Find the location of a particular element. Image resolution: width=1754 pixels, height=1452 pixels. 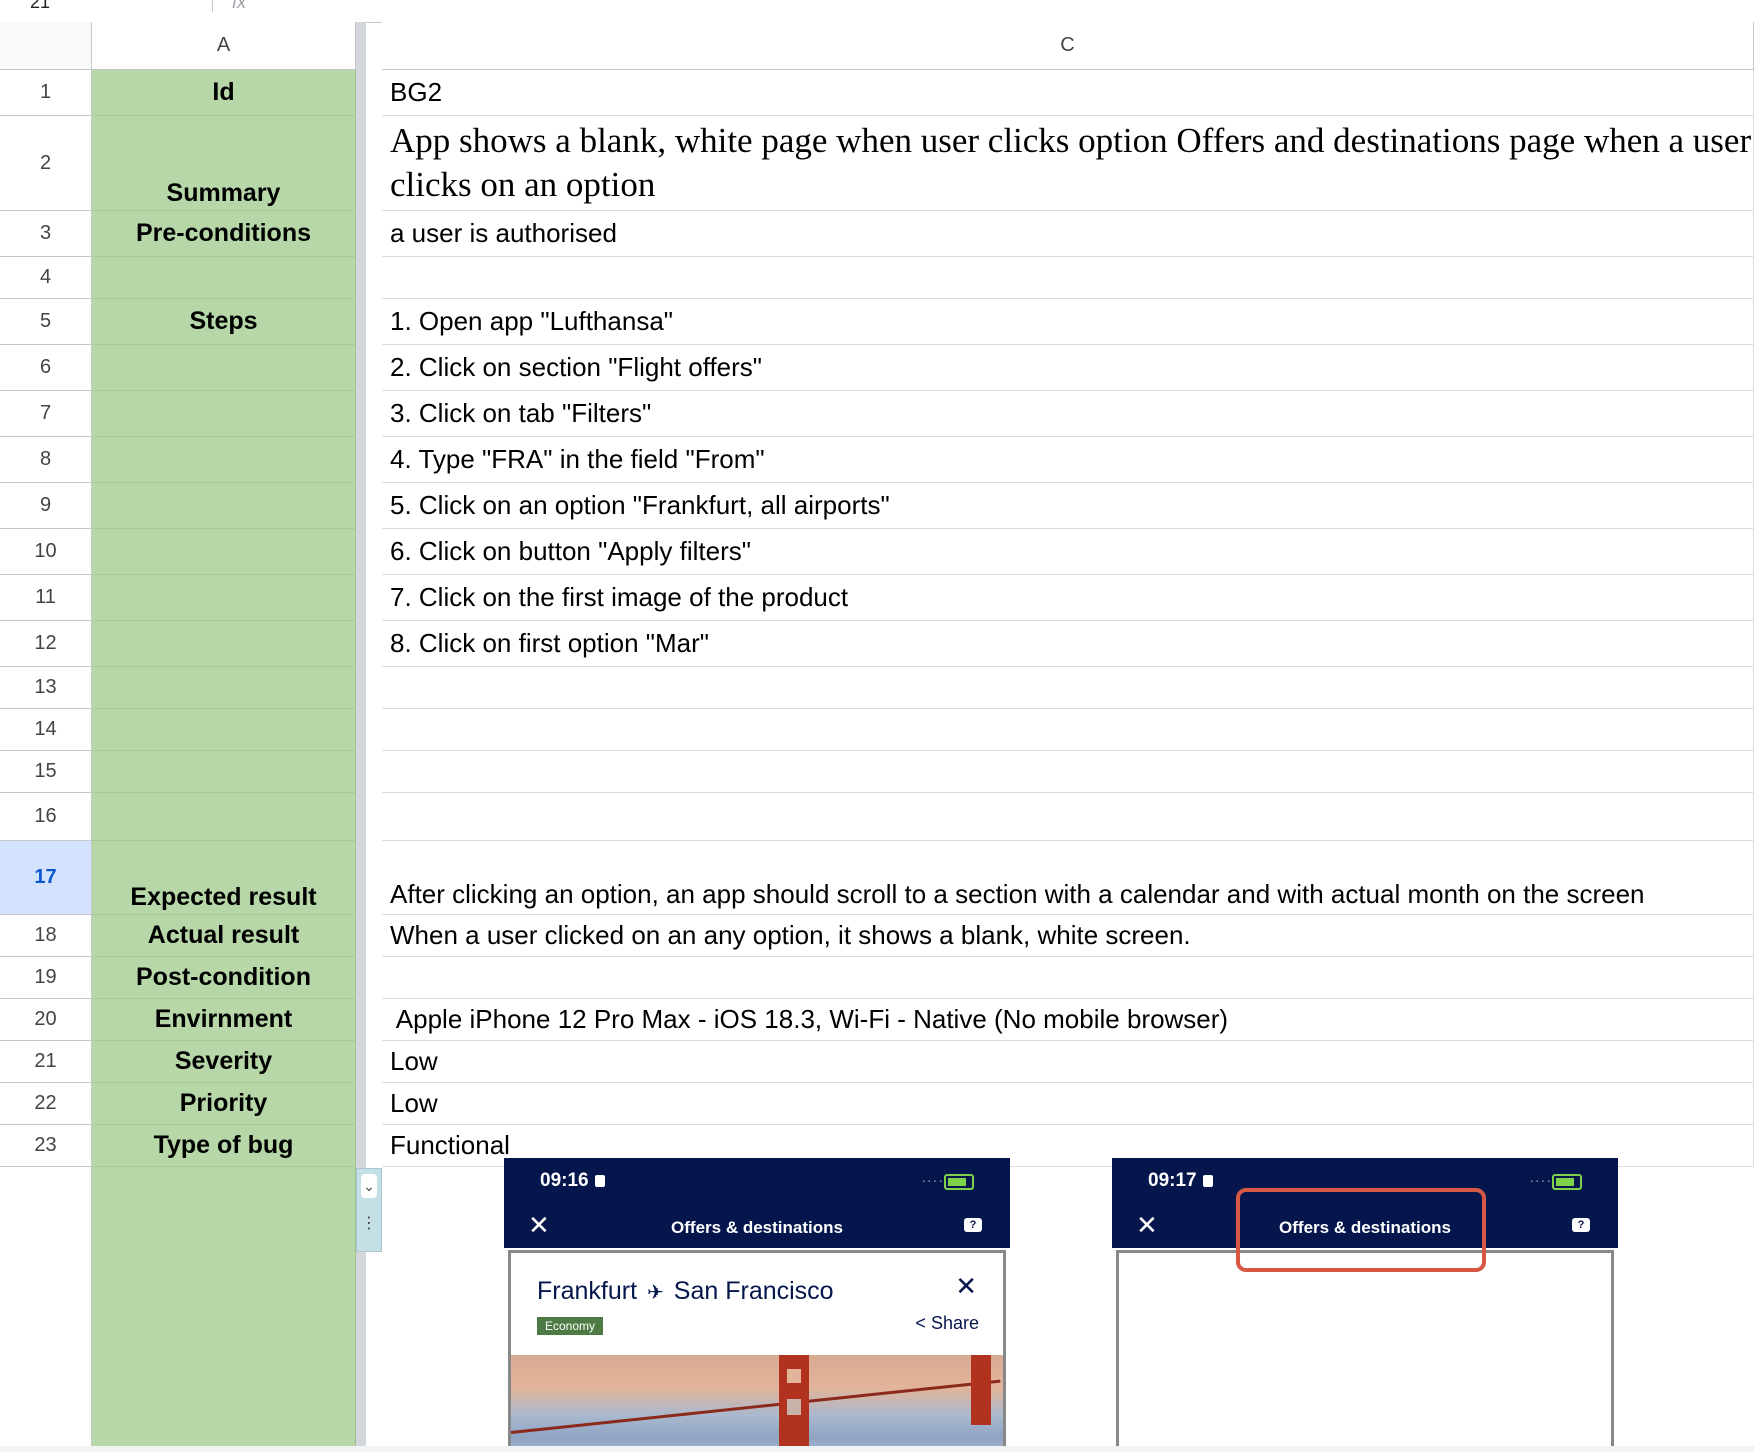

row-header: 8 is located at coordinates (46, 460).